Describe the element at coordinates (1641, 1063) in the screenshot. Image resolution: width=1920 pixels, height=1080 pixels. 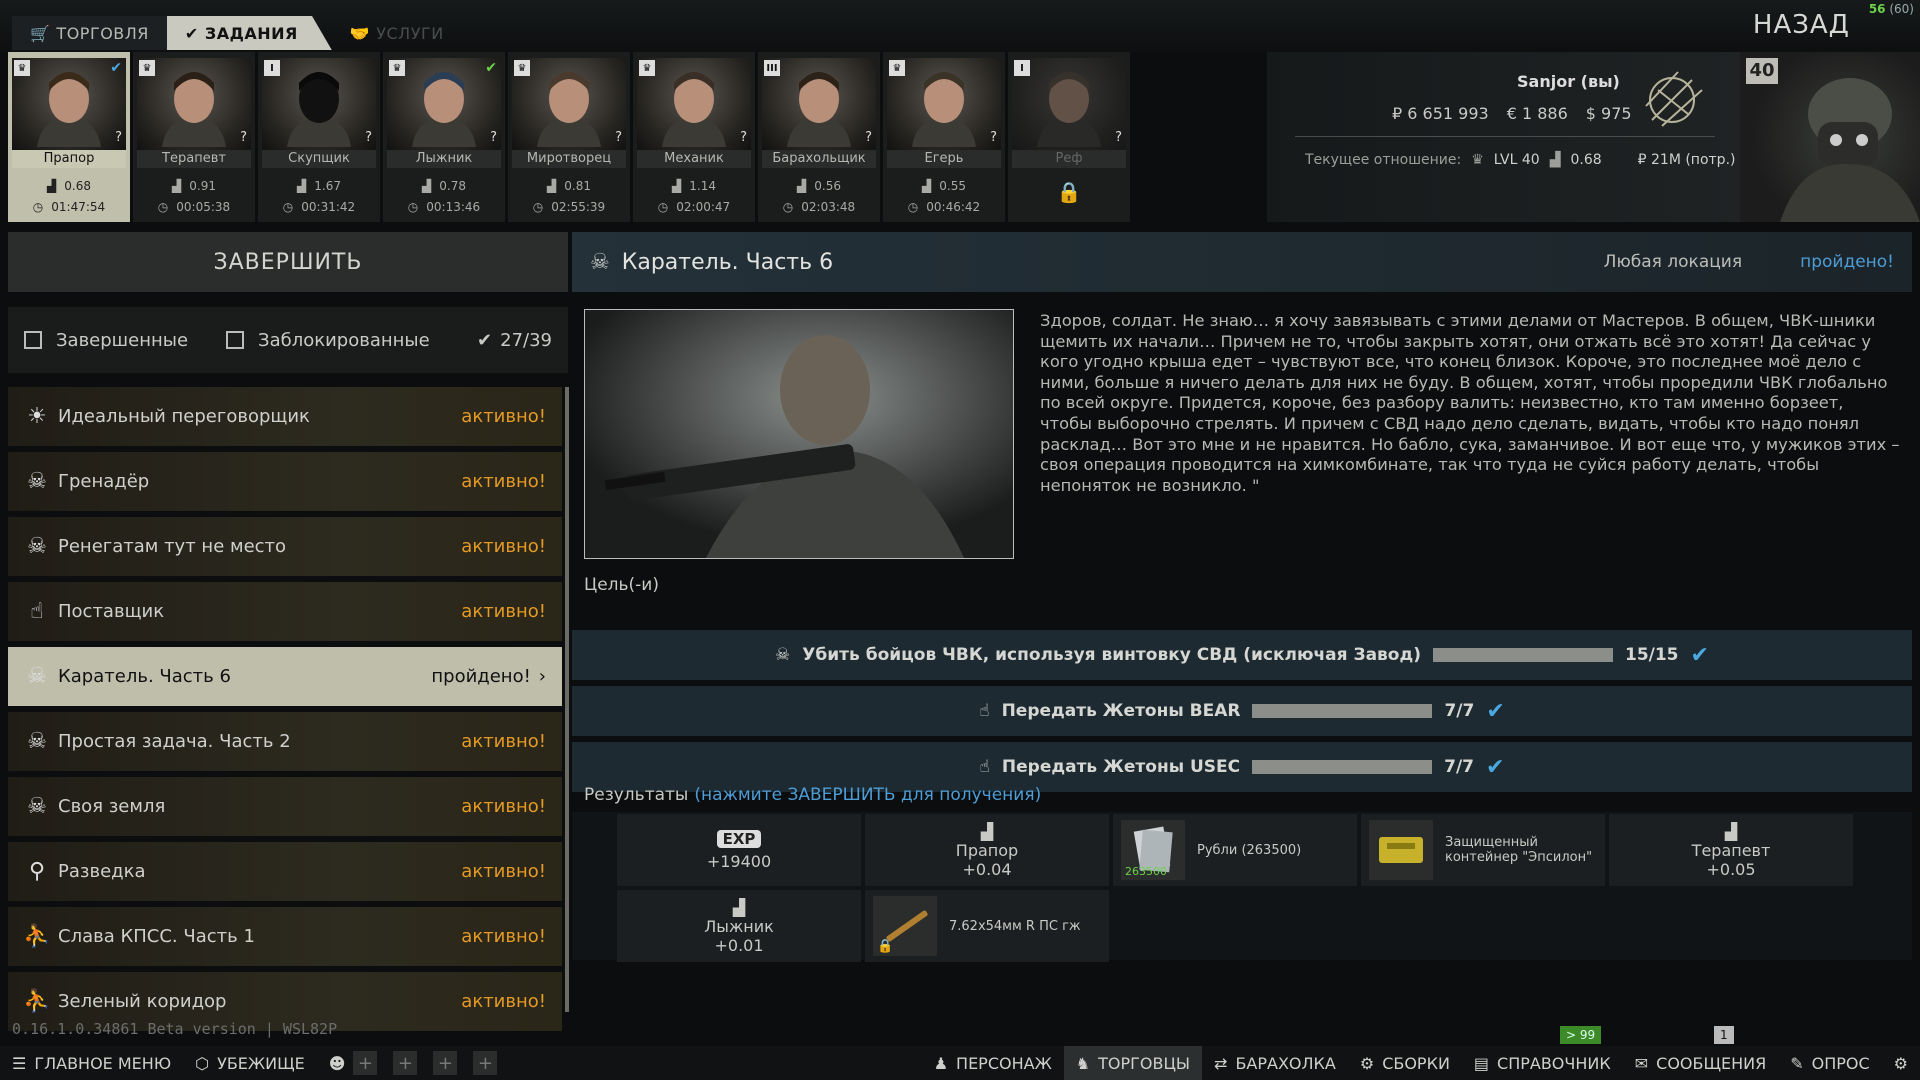
I see `message-icon: ✉` at that location.